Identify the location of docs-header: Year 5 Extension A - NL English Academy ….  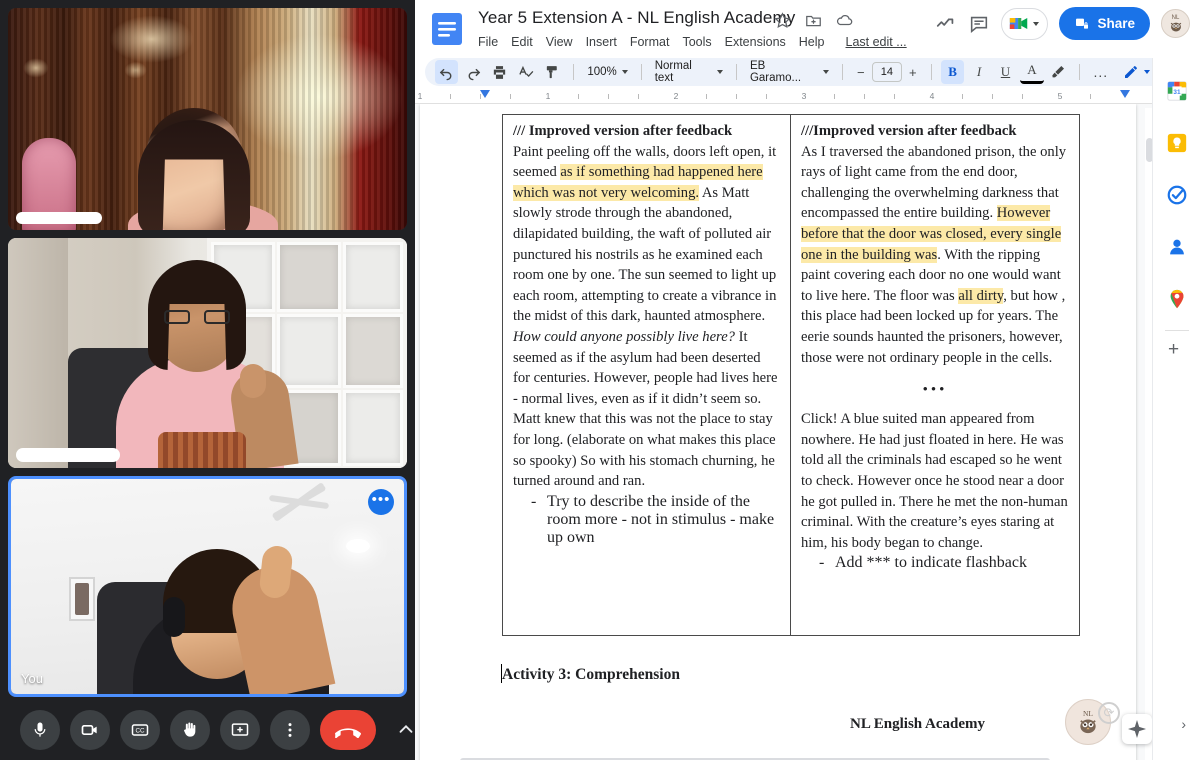
(807, 29).